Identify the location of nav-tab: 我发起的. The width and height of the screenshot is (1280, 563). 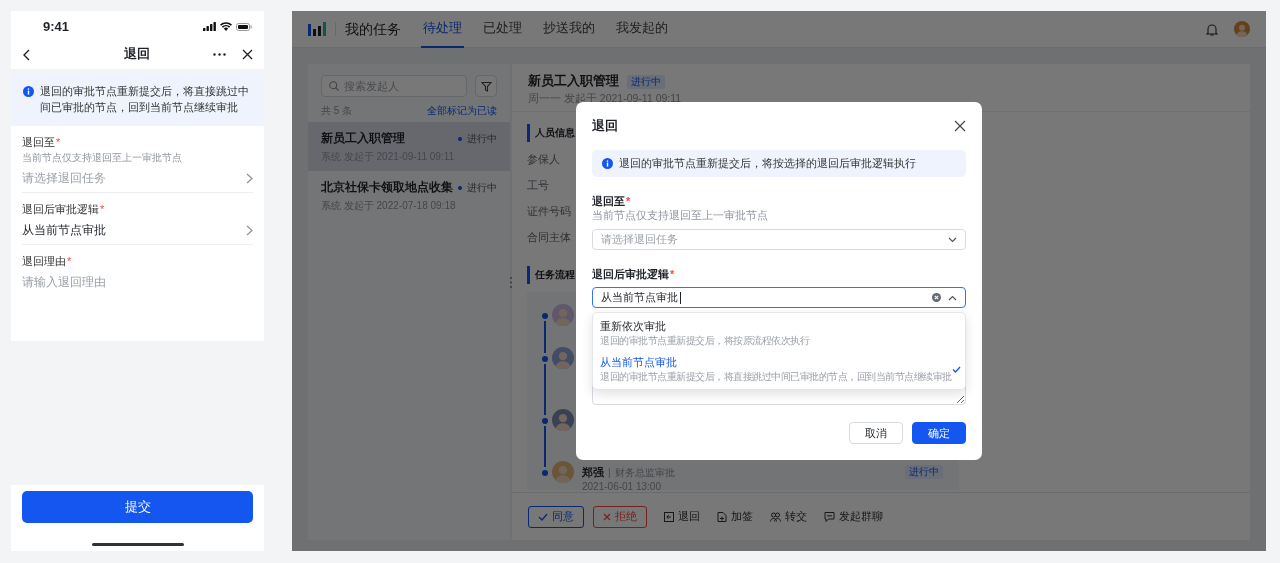
(642, 29).